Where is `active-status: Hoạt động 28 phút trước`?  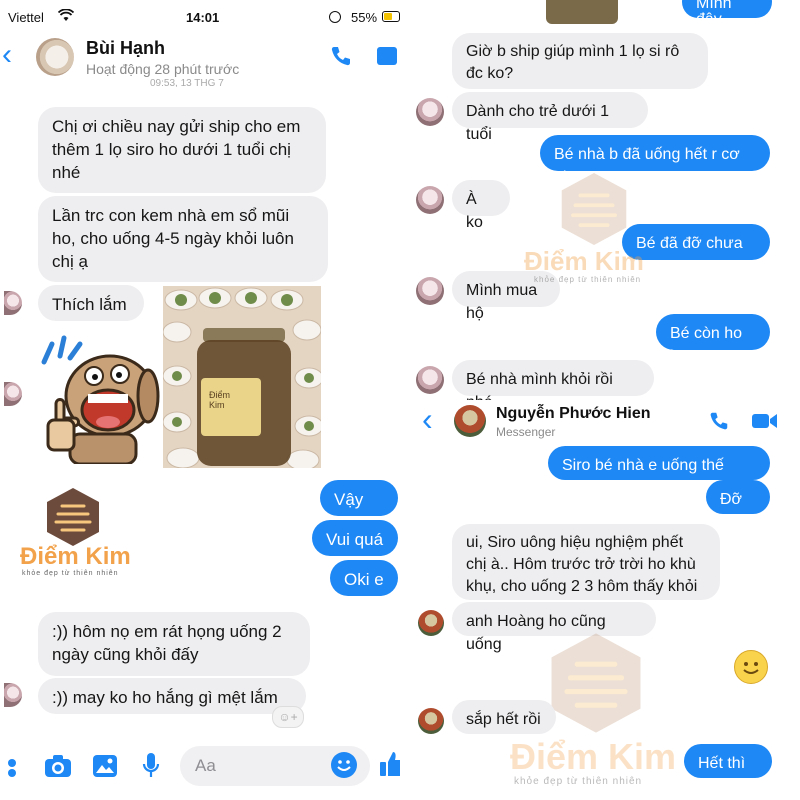
active-status: Hoạt động 28 phút trước is located at coordinates (163, 69).